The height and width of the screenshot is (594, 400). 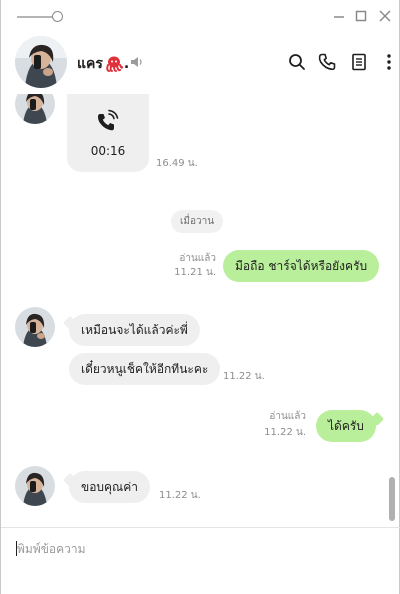 I want to click on more-vertical-icon, so click(x=389, y=62).